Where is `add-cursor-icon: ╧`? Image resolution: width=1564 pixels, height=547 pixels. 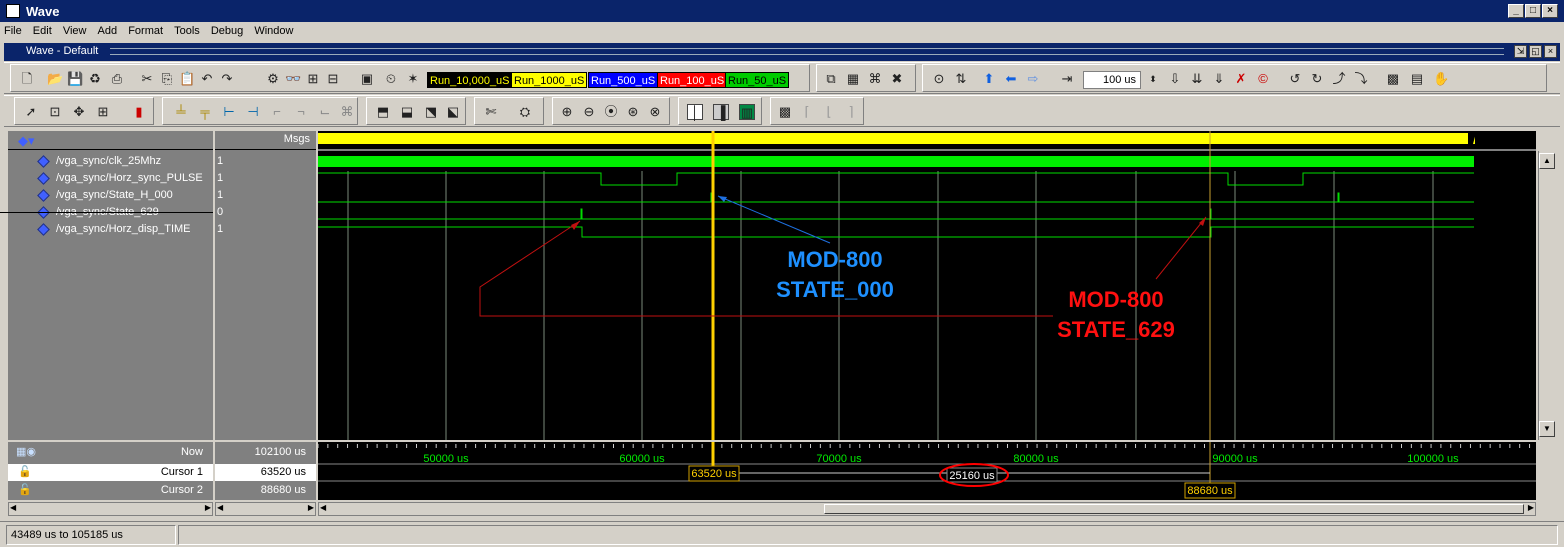
add-cursor-icon: ╧ is located at coordinates (181, 112).